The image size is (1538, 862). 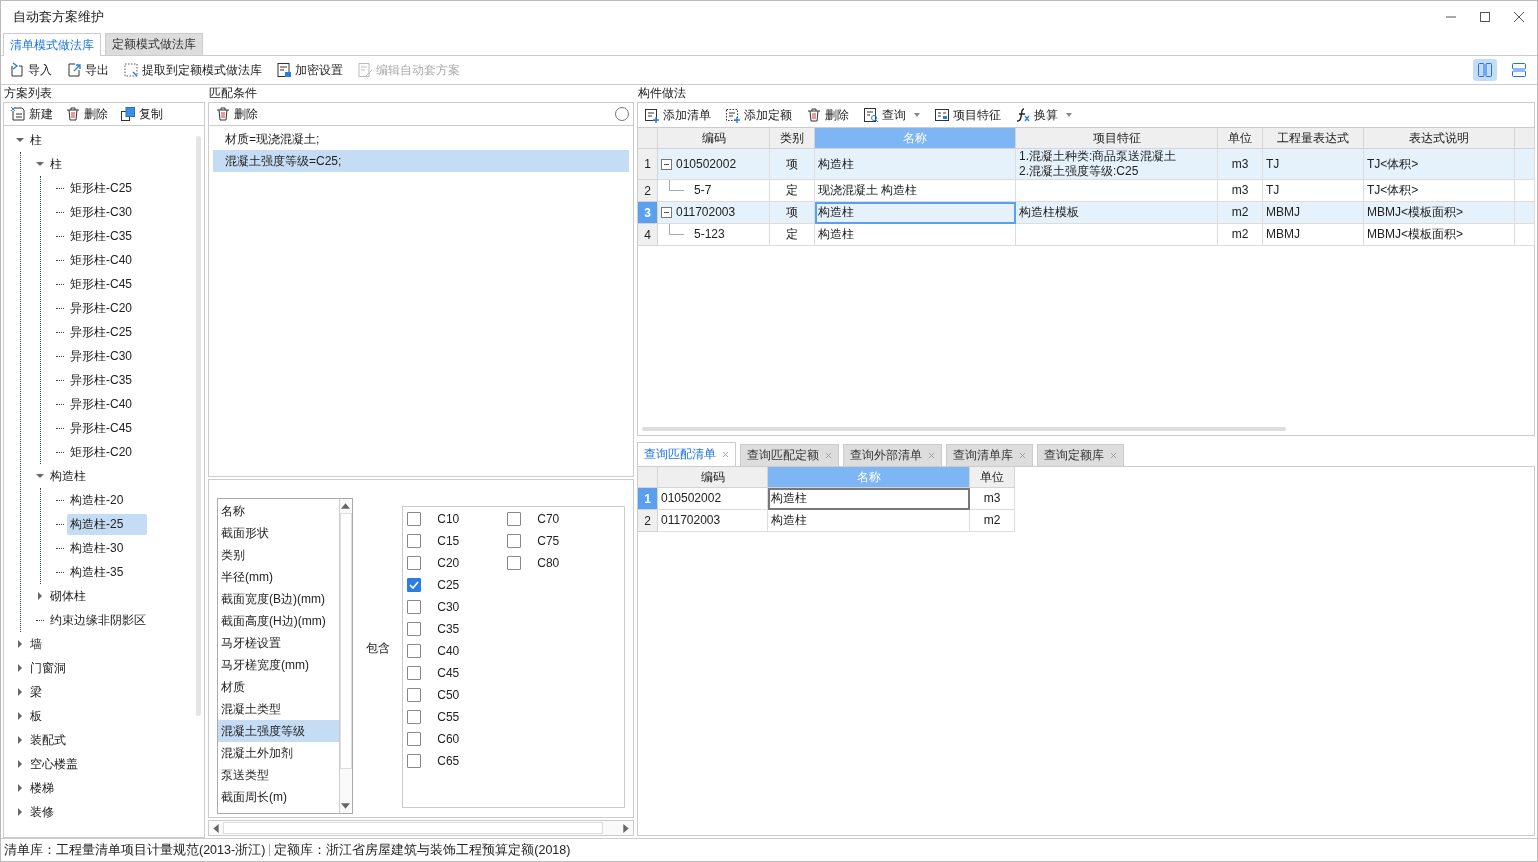 What do you see at coordinates (421, 139) in the screenshot?
I see `condition-item: 材质=现浇混凝土;` at bounding box center [421, 139].